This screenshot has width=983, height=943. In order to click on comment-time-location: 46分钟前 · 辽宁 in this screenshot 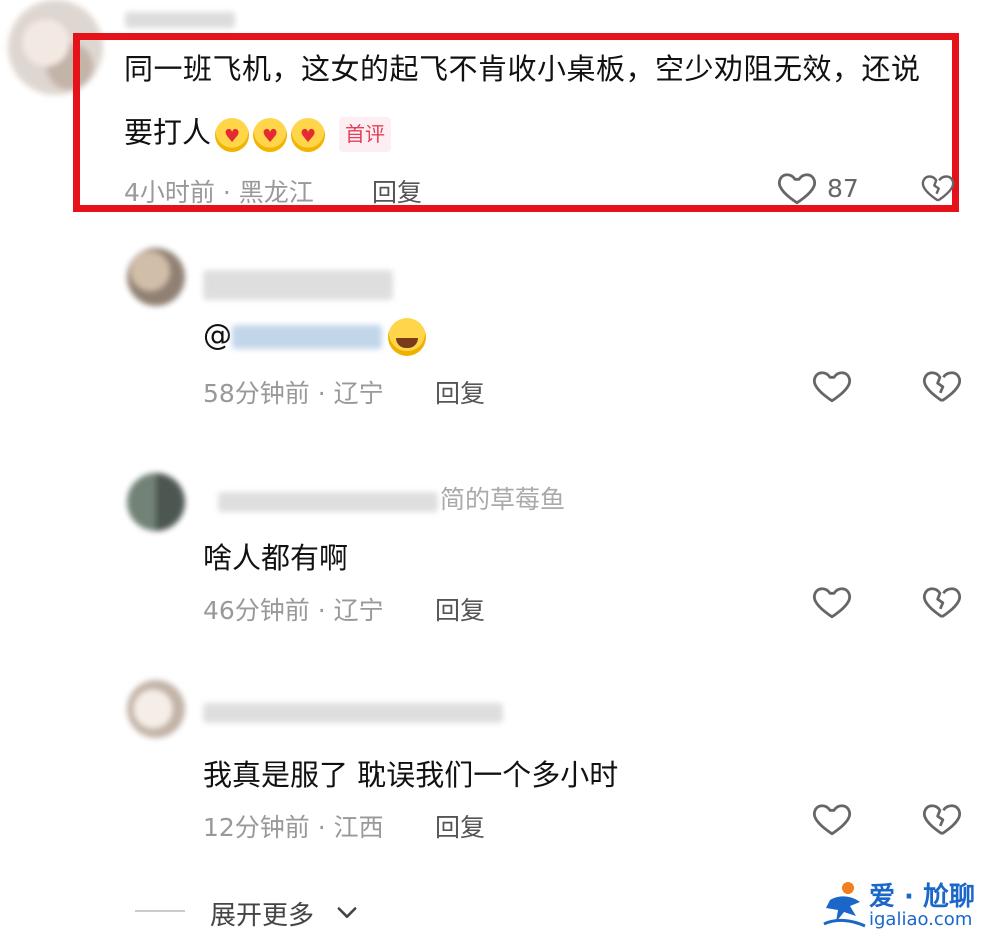, I will do `click(293, 610)`.